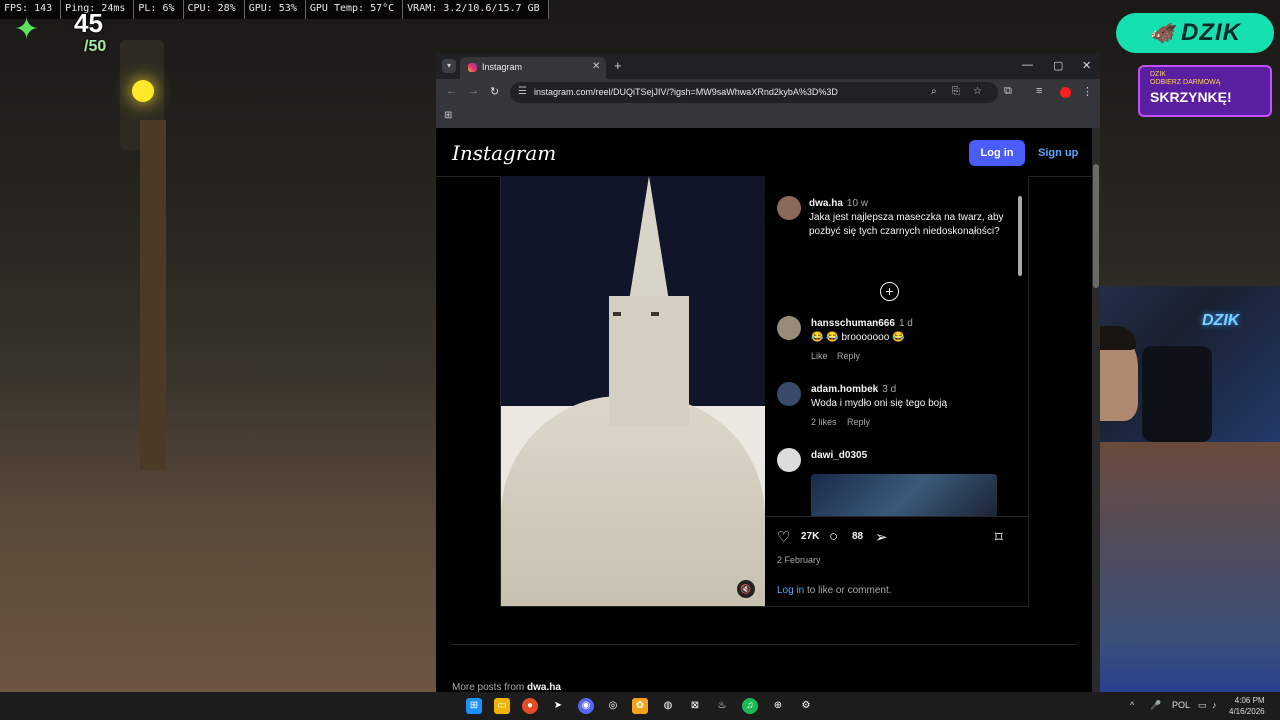  What do you see at coordinates (889, 291) in the screenshot?
I see `load-more-comments-icon: +` at bounding box center [889, 291].